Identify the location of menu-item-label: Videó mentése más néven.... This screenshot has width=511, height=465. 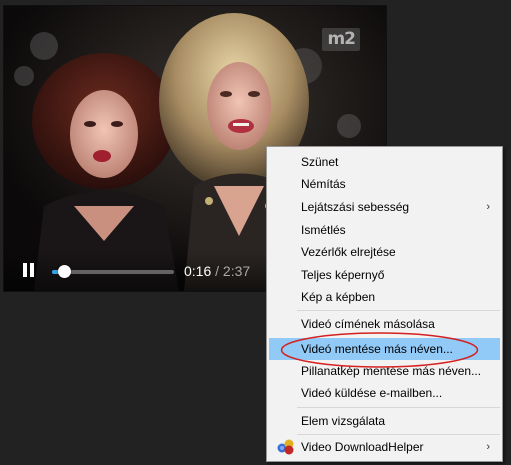
(377, 349).